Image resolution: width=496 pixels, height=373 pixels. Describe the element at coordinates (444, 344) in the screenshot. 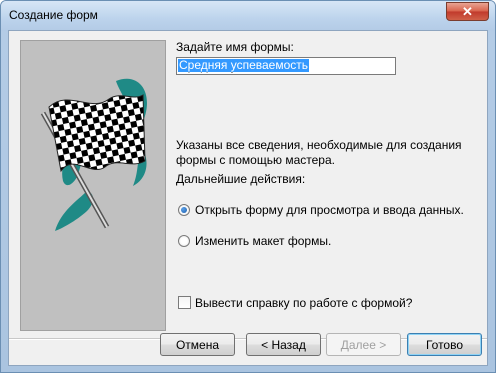

I see `finish-button: Готово` at that location.